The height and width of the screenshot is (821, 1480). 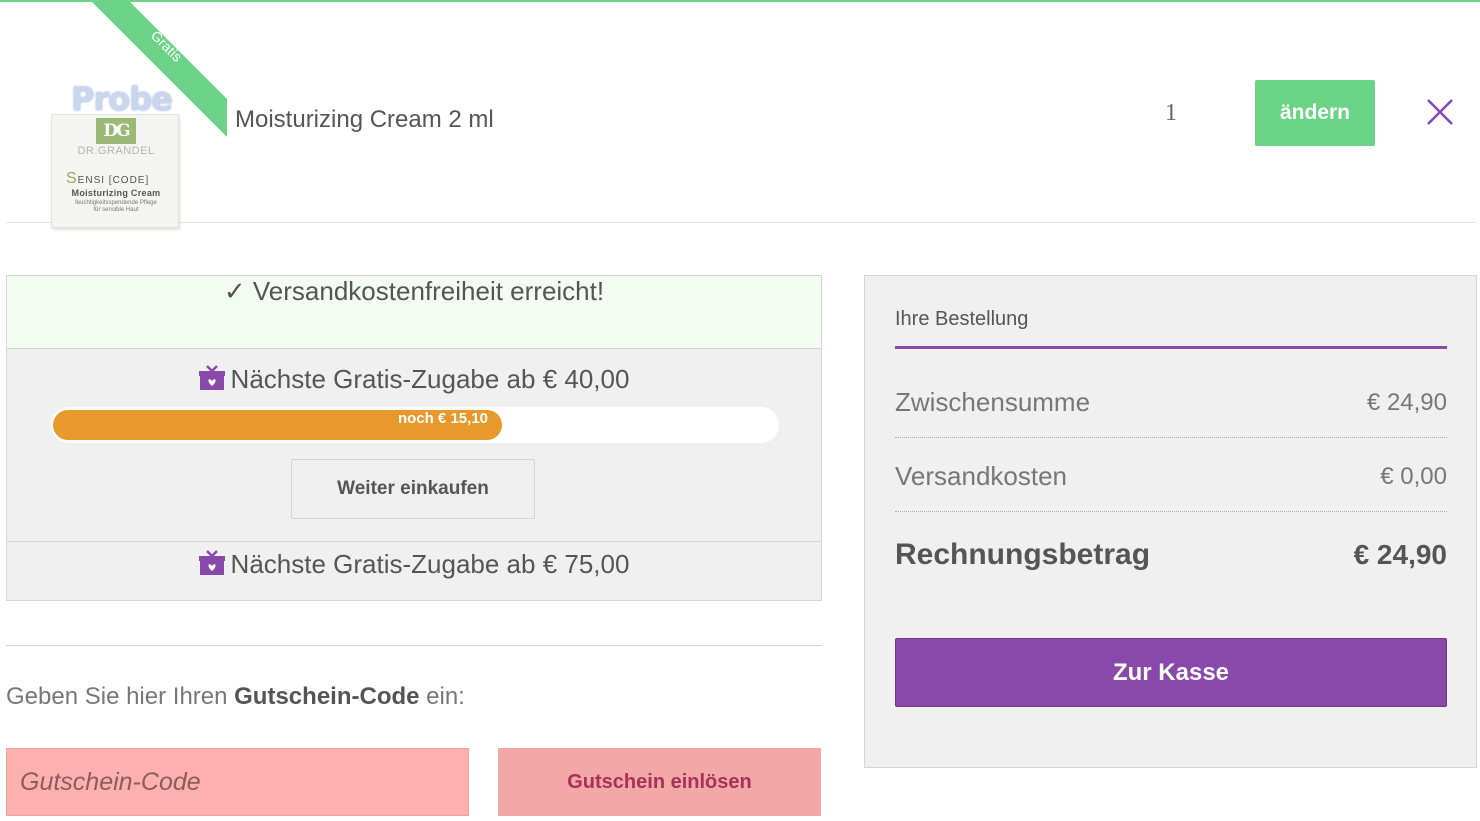 I want to click on shipping-label: Versandkosten, so click(x=981, y=476).